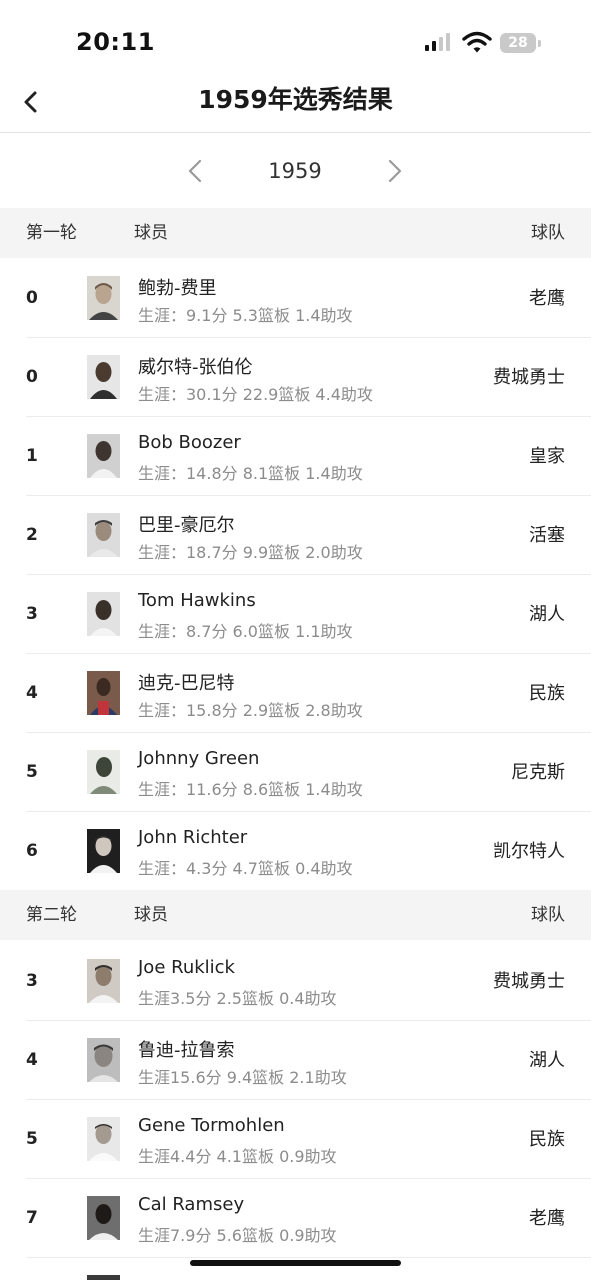 The height and width of the screenshot is (1280, 591). What do you see at coordinates (295, 40) in the screenshot?
I see `status-bar: 20:11 28` at bounding box center [295, 40].